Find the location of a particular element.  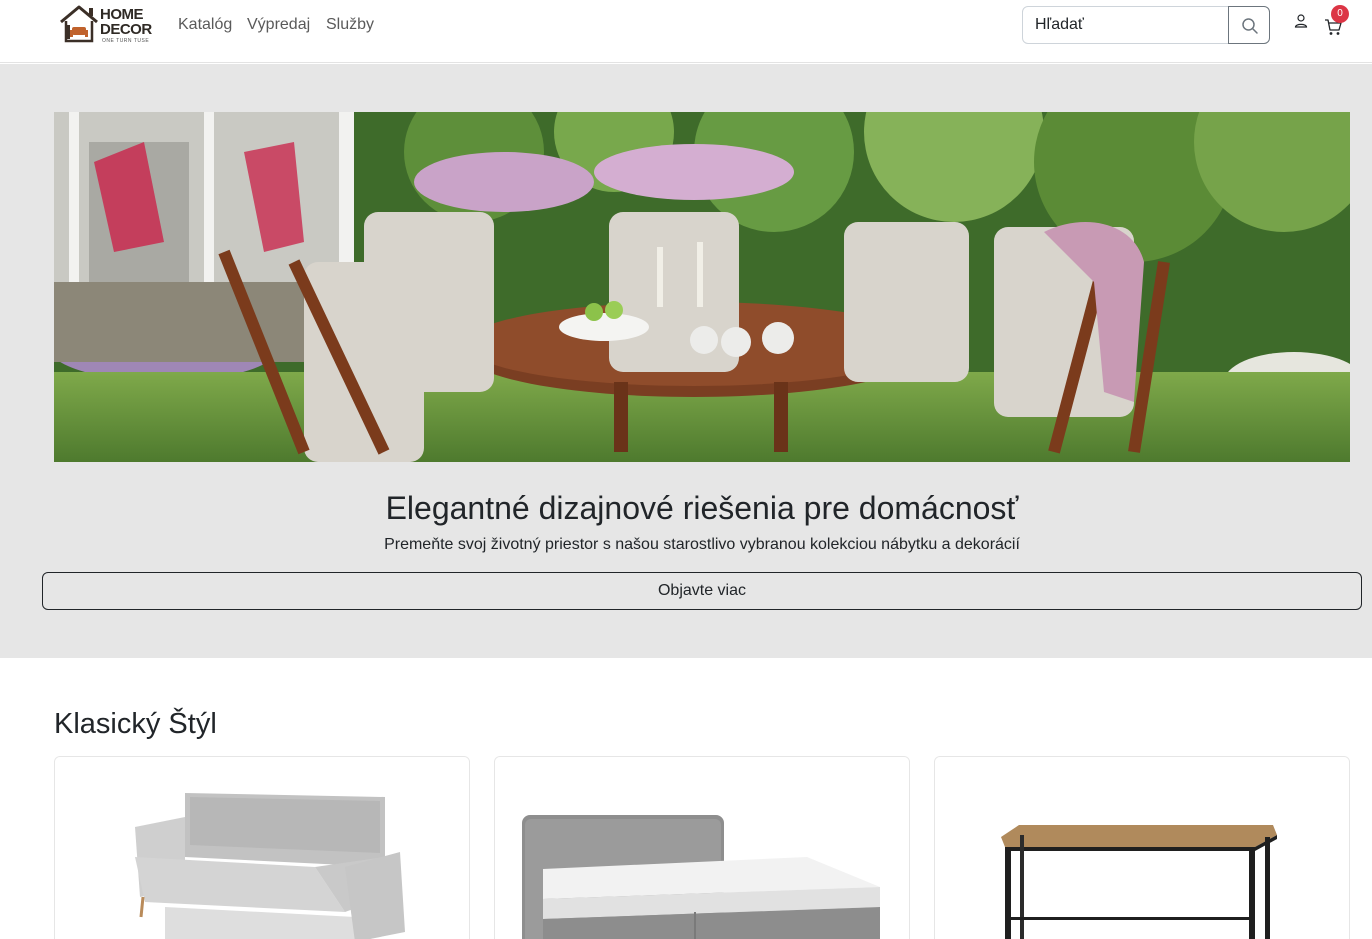

search-form is located at coordinates (1146, 25).